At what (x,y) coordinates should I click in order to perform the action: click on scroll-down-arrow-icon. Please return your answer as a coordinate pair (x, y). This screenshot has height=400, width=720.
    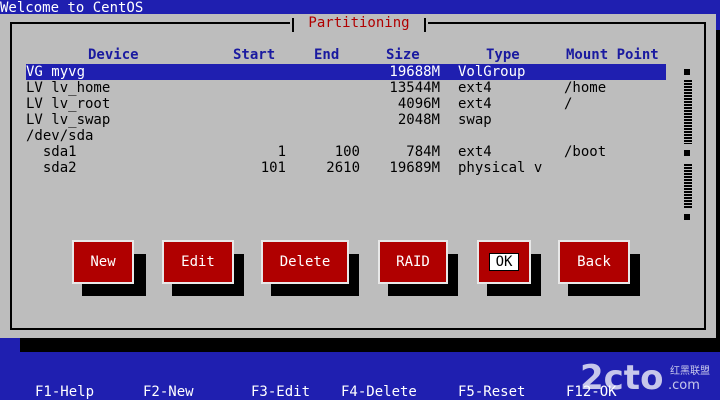
    Looking at the image, I should click on (687, 217).